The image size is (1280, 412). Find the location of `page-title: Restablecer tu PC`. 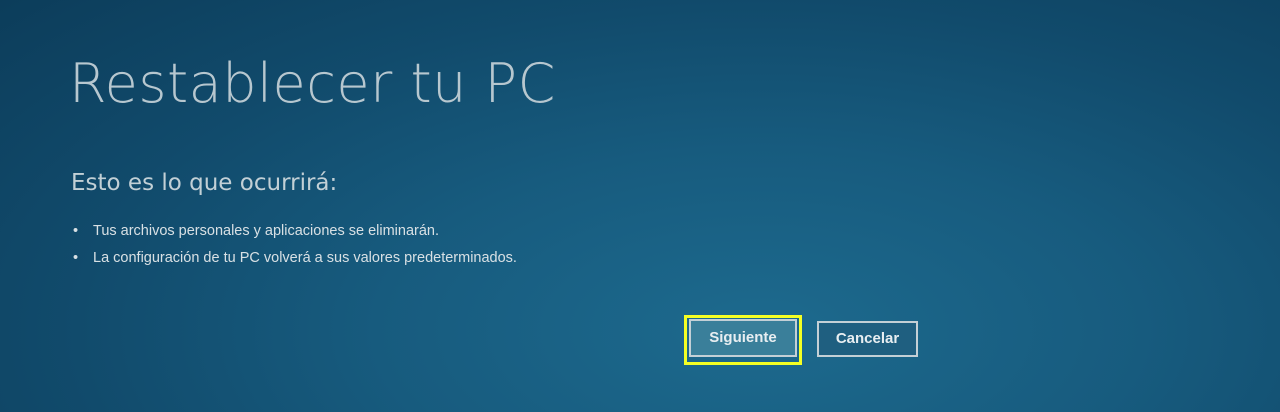

page-title: Restablecer tu PC is located at coordinates (312, 83).